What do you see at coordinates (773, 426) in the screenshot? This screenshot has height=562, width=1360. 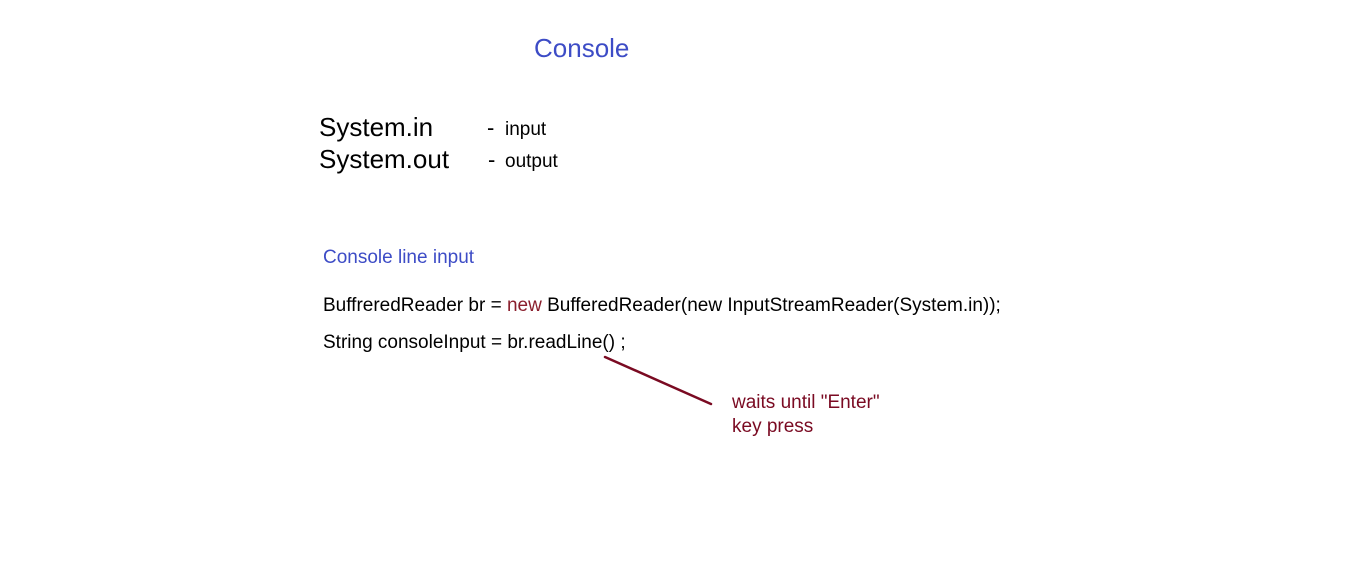 I see `annotation-line-2: key press` at bounding box center [773, 426].